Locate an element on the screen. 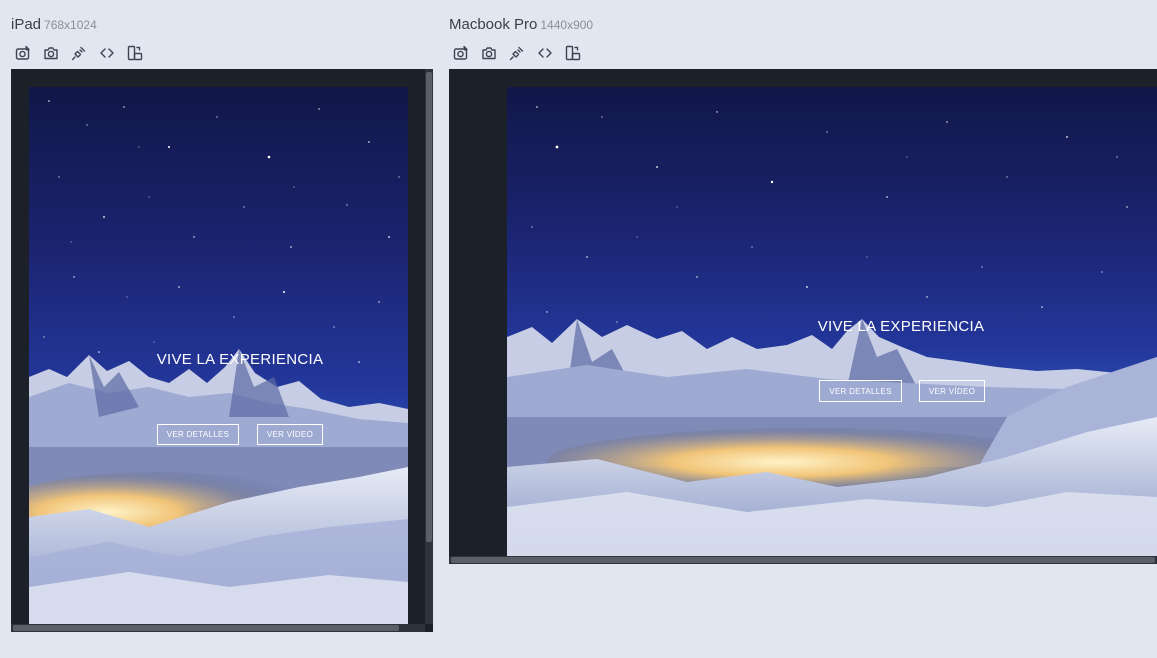 The height and width of the screenshot is (658, 1157). device-name: iPad is located at coordinates (26, 24).